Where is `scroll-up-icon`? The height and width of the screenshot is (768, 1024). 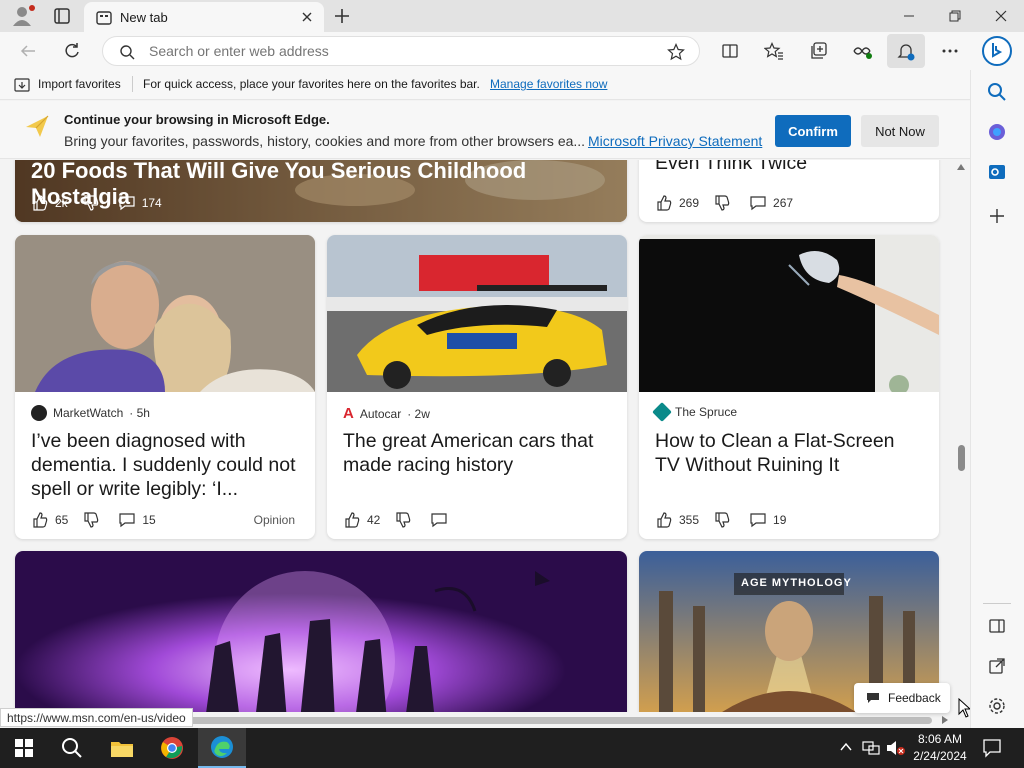 scroll-up-icon is located at coordinates (961, 167).